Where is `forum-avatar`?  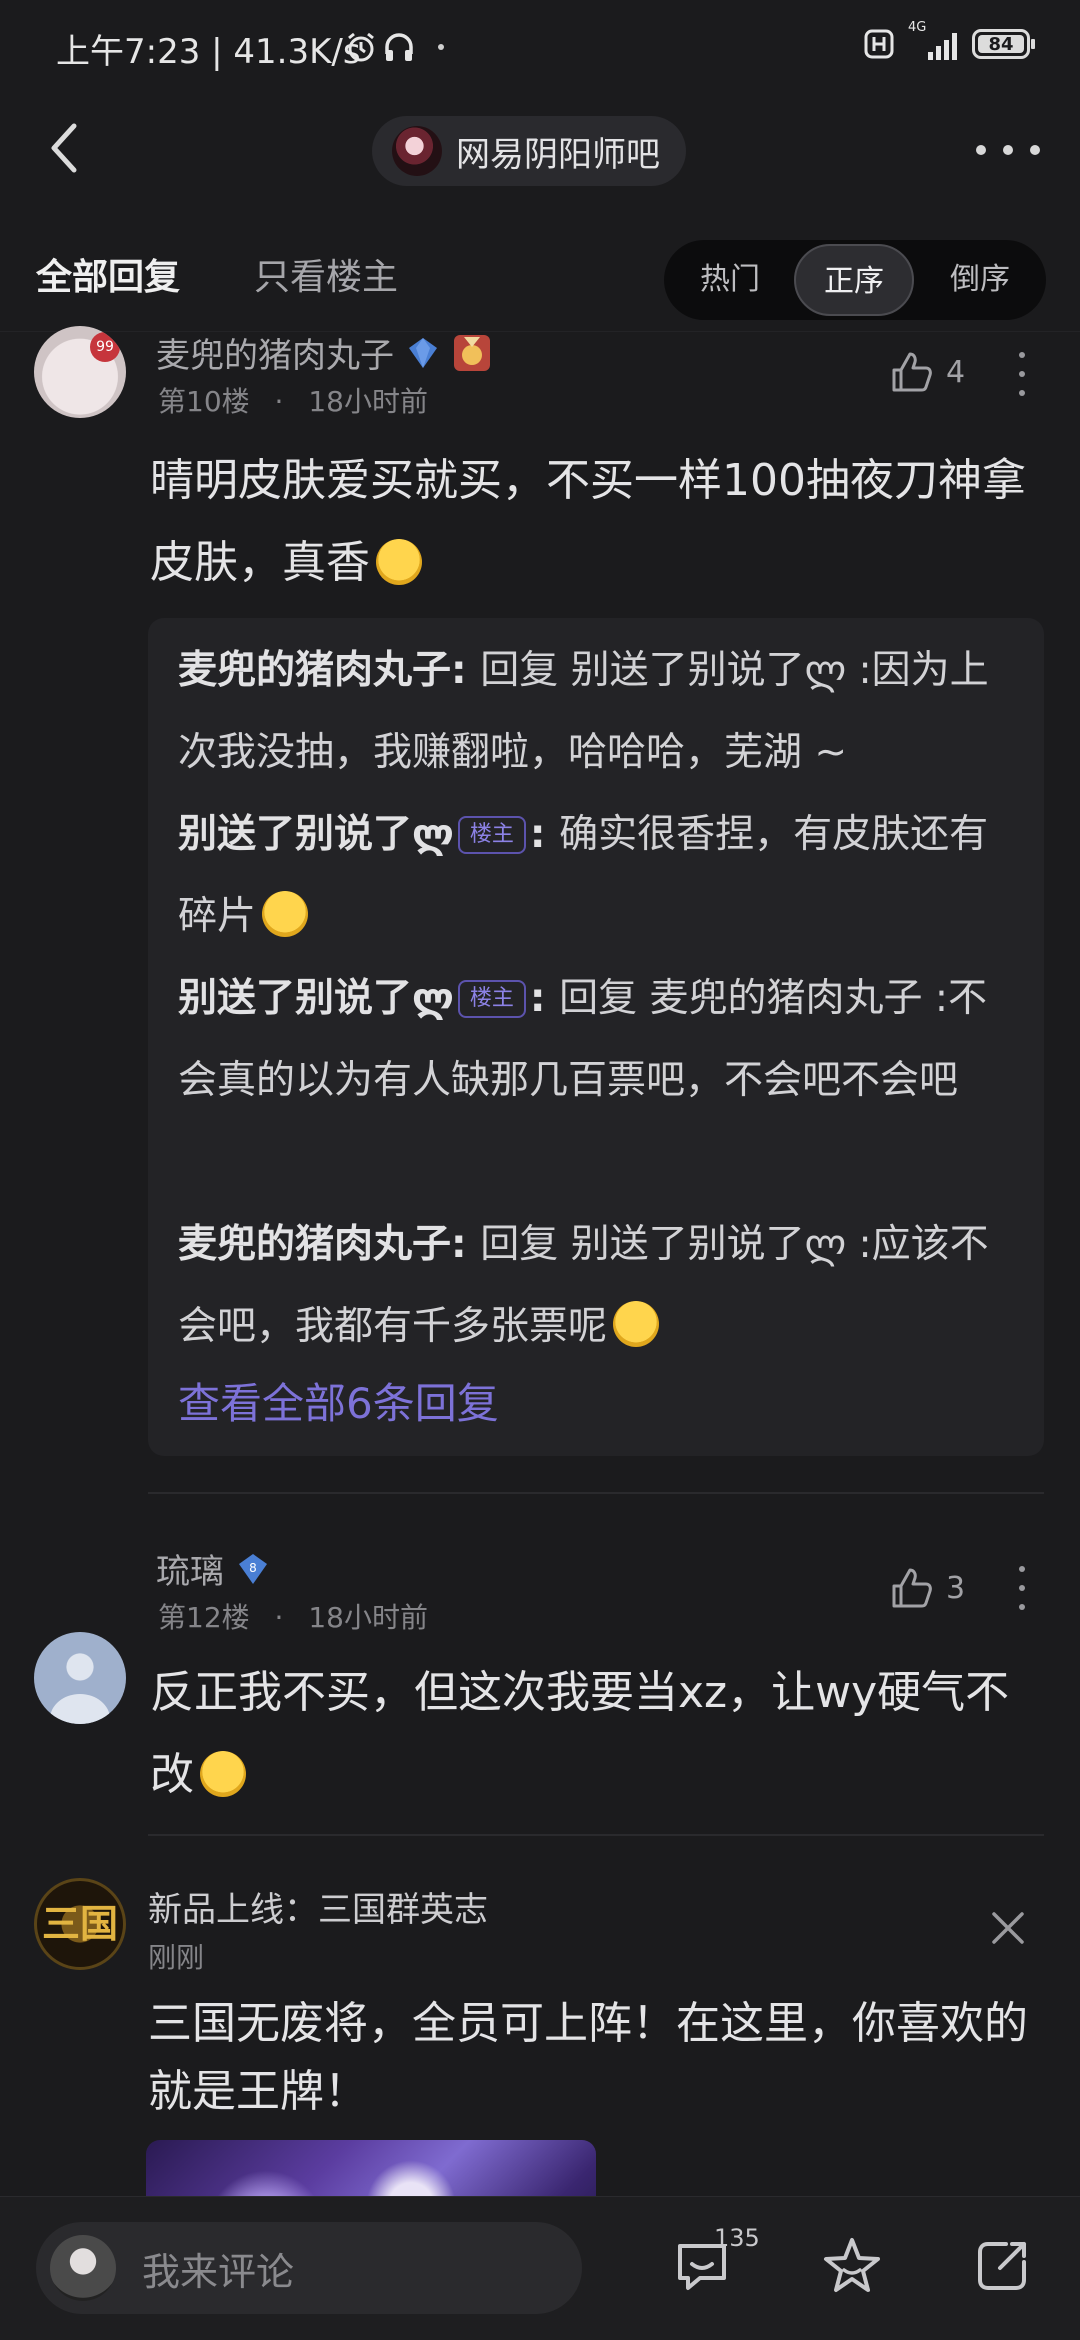 forum-avatar is located at coordinates (417, 151).